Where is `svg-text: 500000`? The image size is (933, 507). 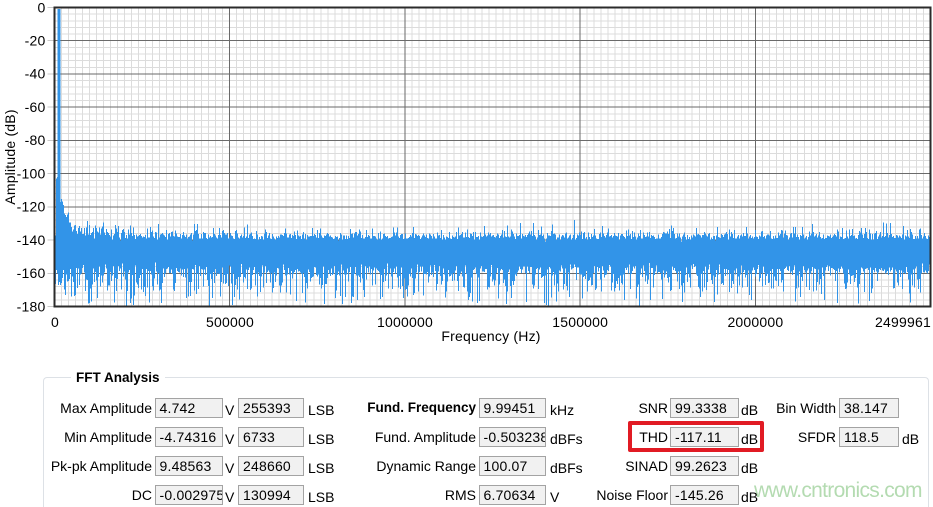 svg-text: 500000 is located at coordinates (230, 322).